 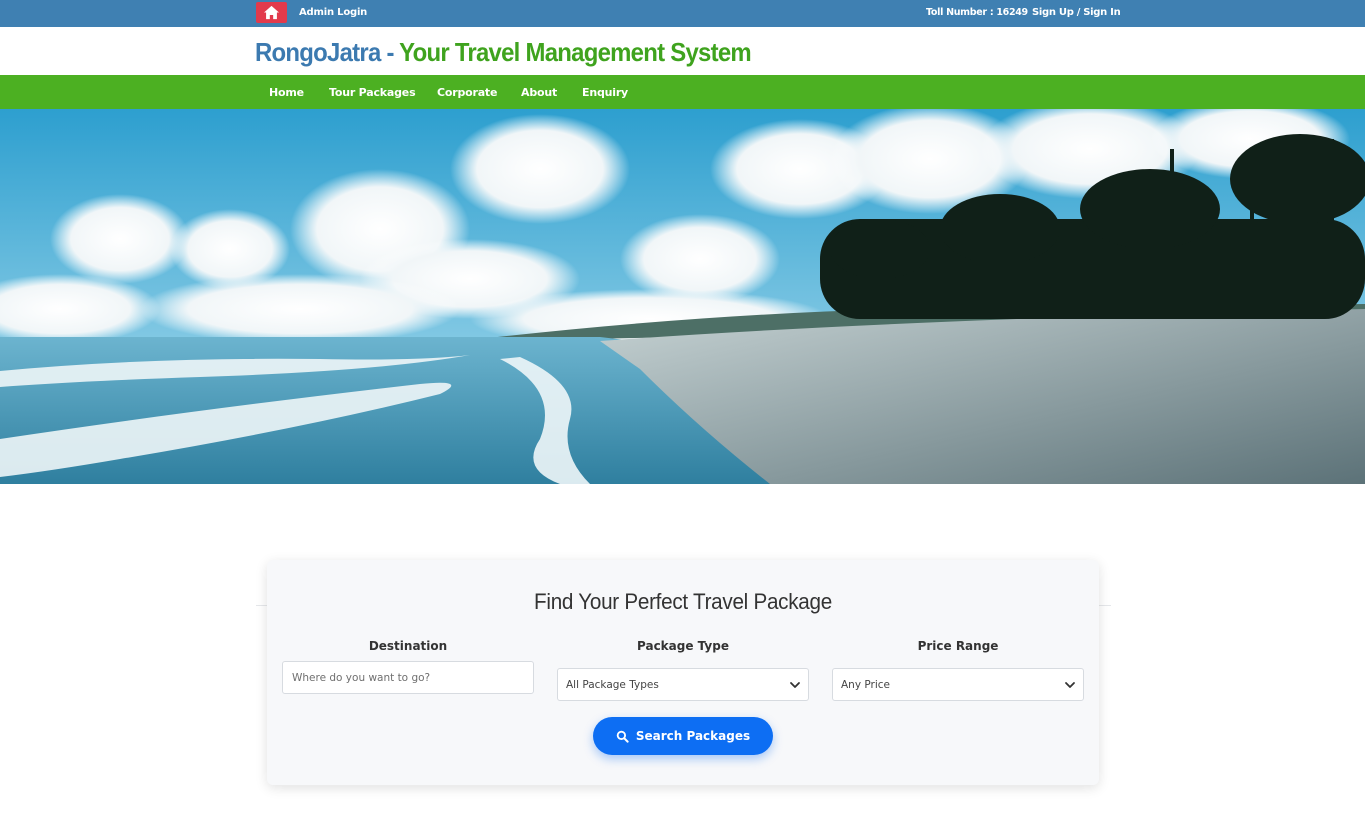 What do you see at coordinates (408, 646) in the screenshot?
I see `destination-label: Destination` at bounding box center [408, 646].